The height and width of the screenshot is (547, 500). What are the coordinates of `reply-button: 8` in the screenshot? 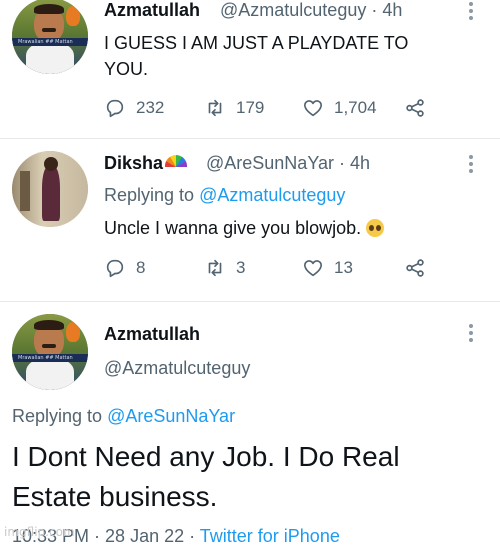 It's located at (124, 268).